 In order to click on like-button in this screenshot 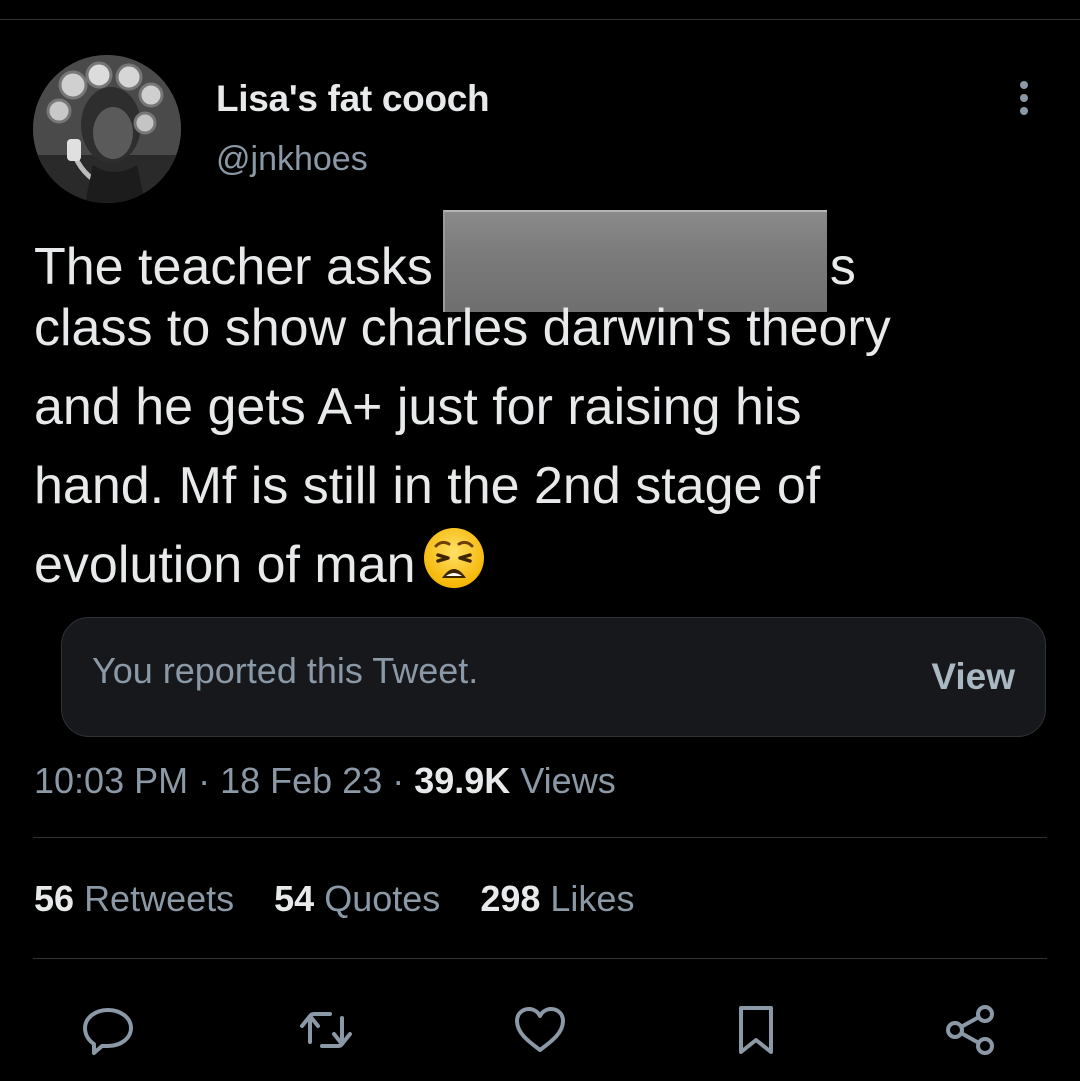, I will do `click(540, 1030)`.